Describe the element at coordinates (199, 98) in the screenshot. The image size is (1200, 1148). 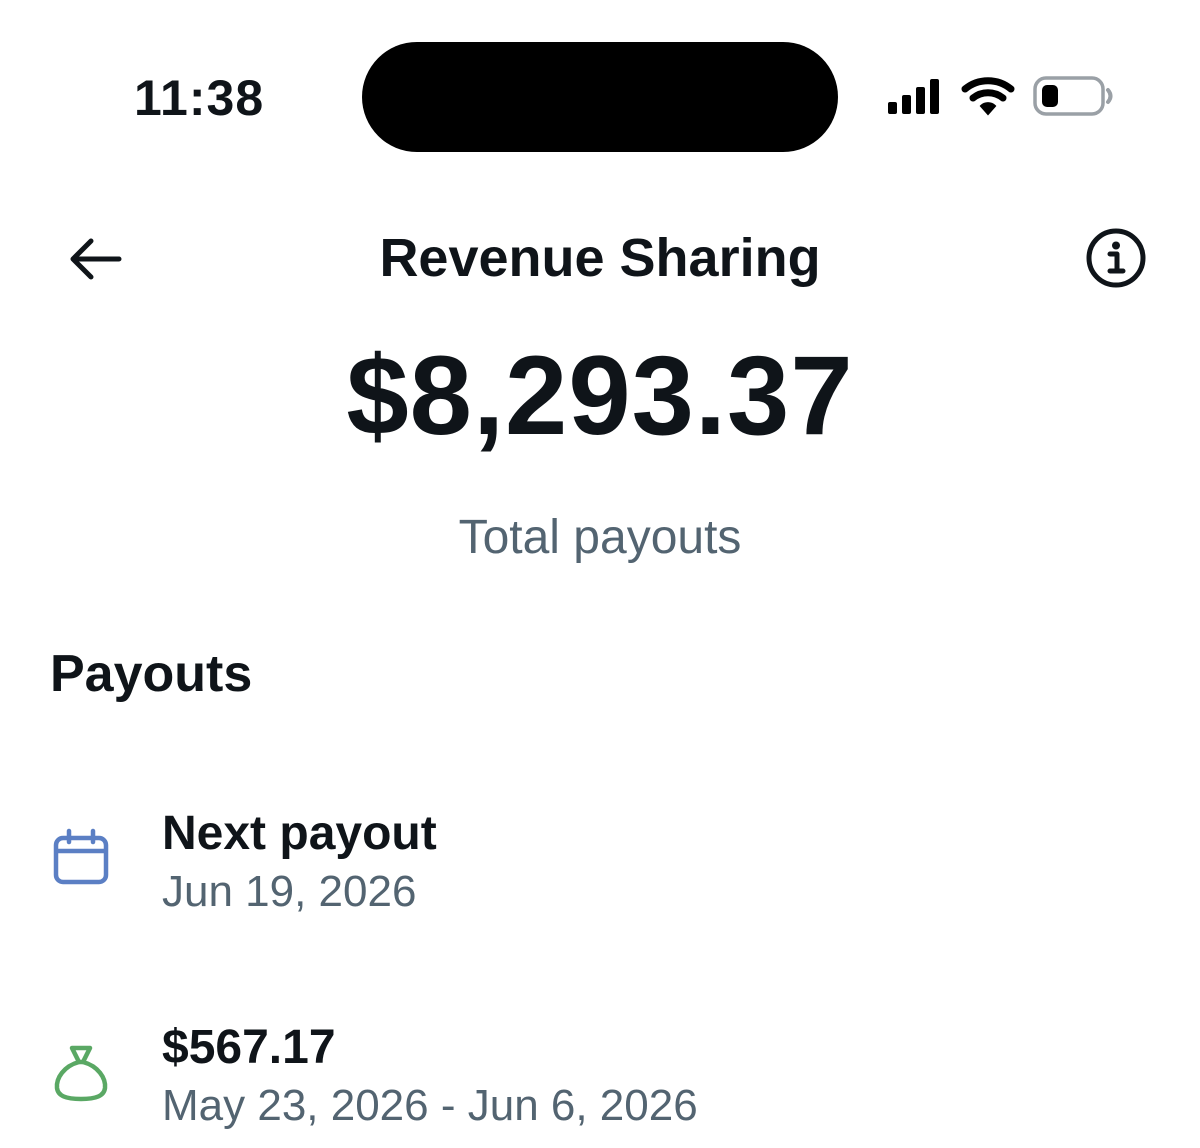
I see `status-time: 11:38` at that location.